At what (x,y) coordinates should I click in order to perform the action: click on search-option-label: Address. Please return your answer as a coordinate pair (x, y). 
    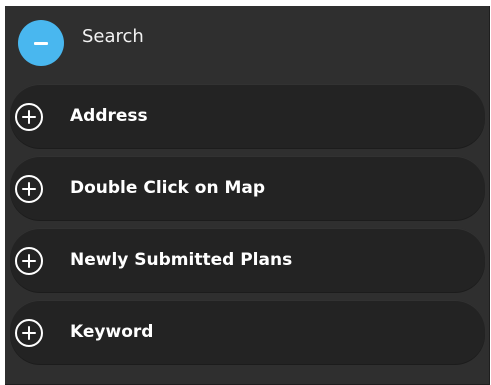
    Looking at the image, I should click on (109, 116).